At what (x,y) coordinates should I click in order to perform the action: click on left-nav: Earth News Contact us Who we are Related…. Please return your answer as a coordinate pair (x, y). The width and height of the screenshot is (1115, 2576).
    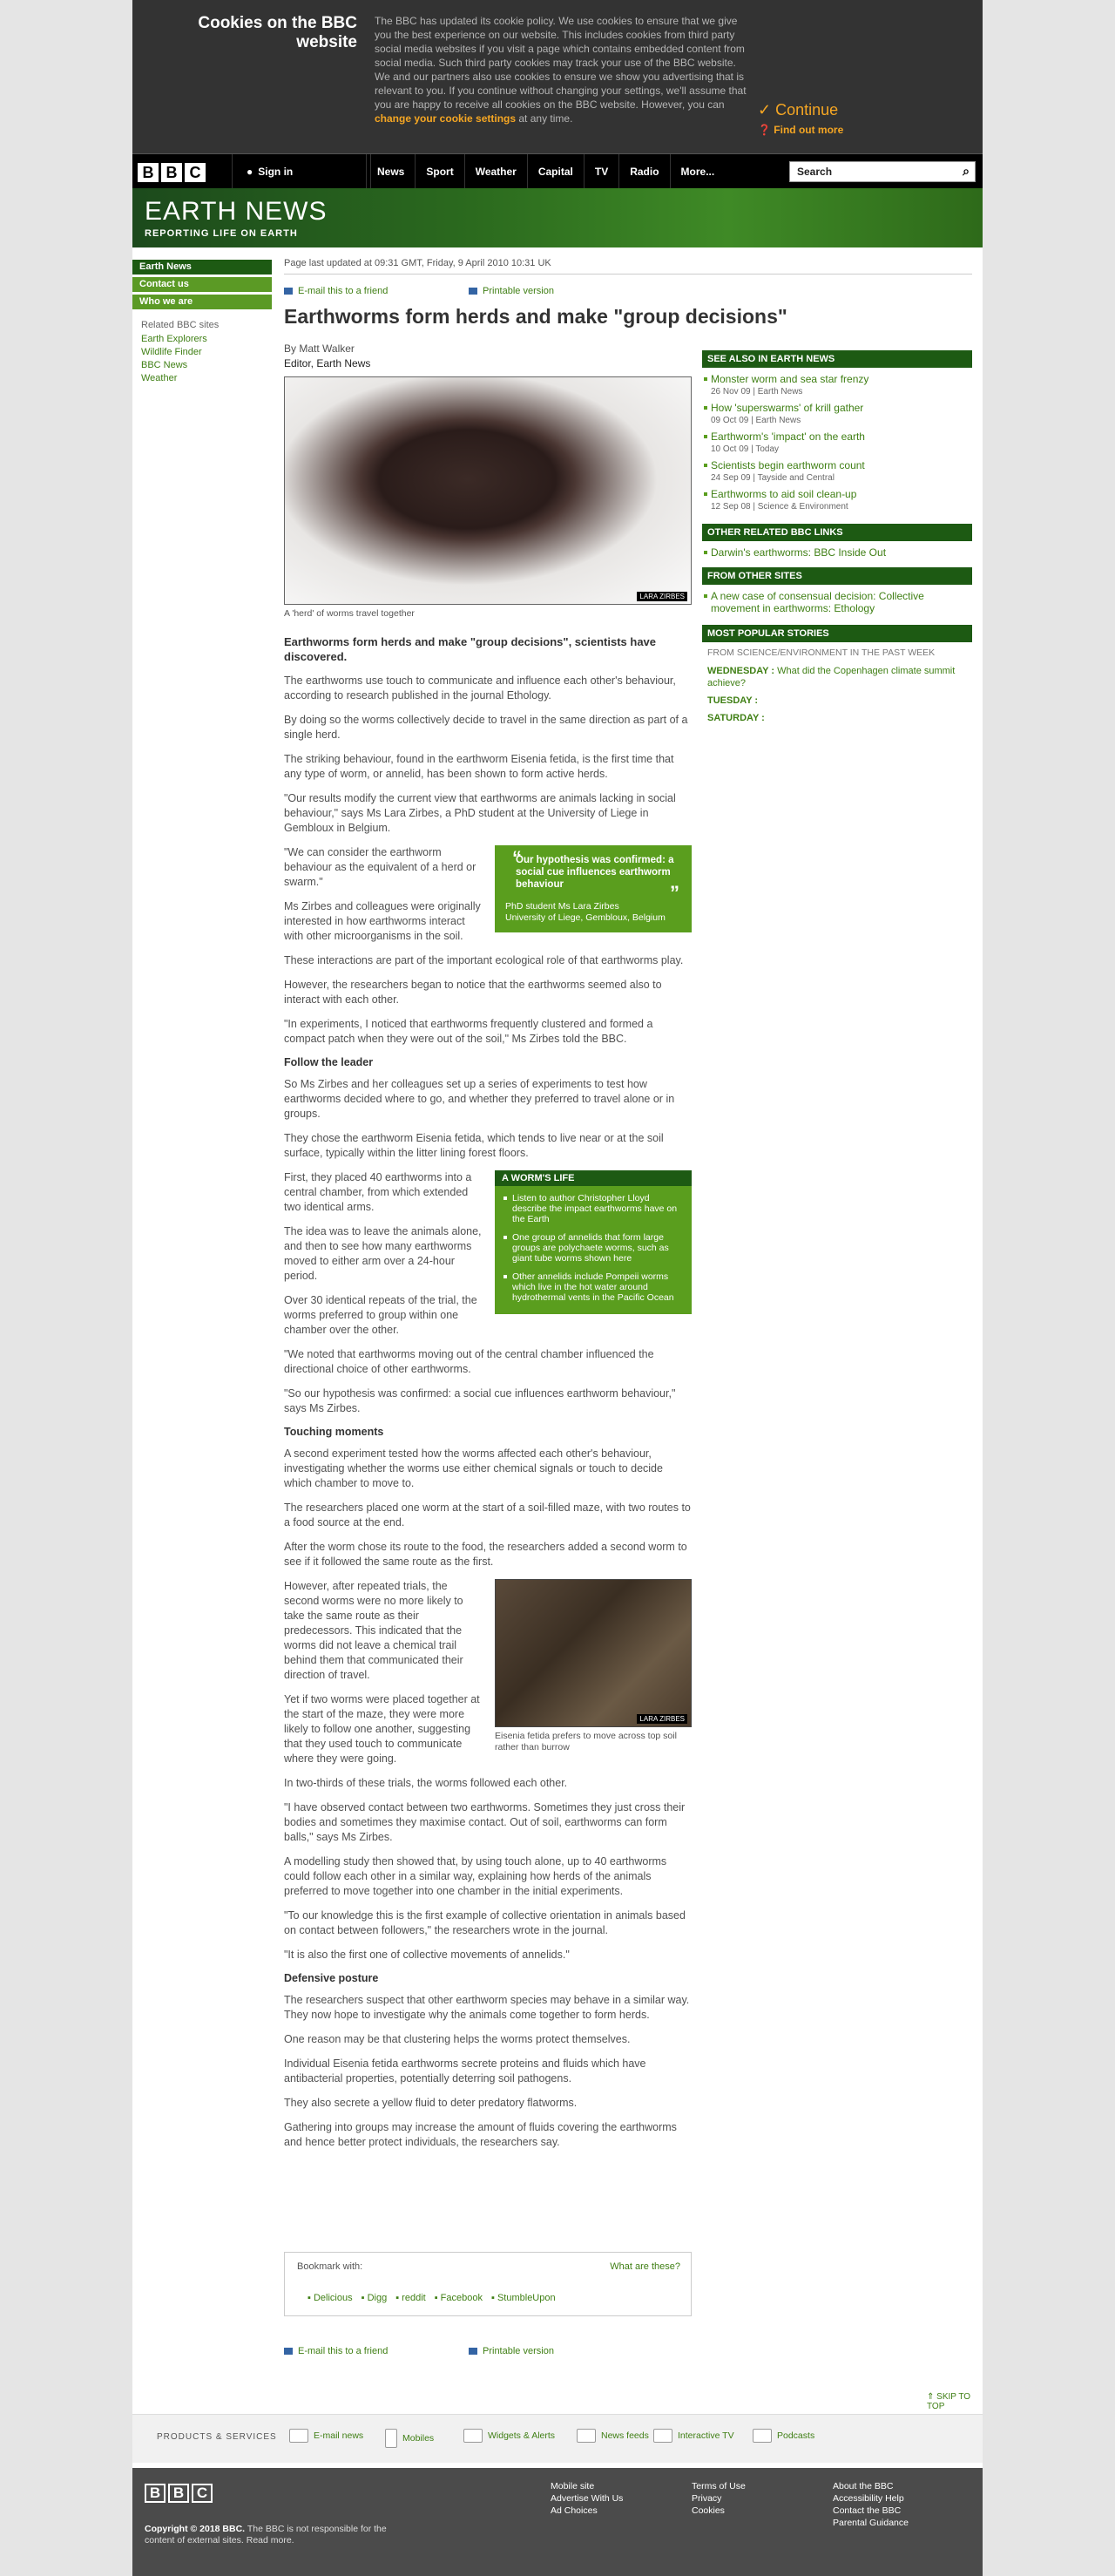
    Looking at the image, I should click on (202, 323).